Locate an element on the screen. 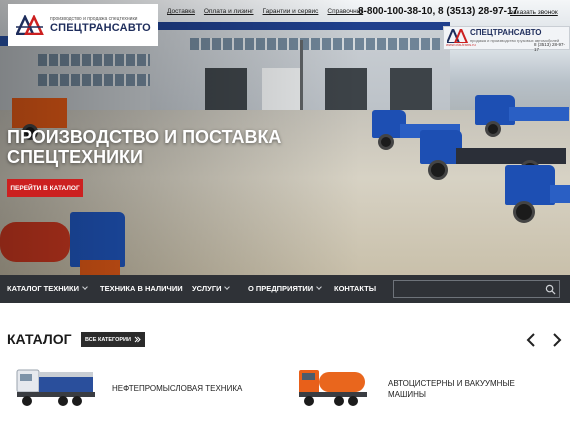  search-box is located at coordinates (476, 290).